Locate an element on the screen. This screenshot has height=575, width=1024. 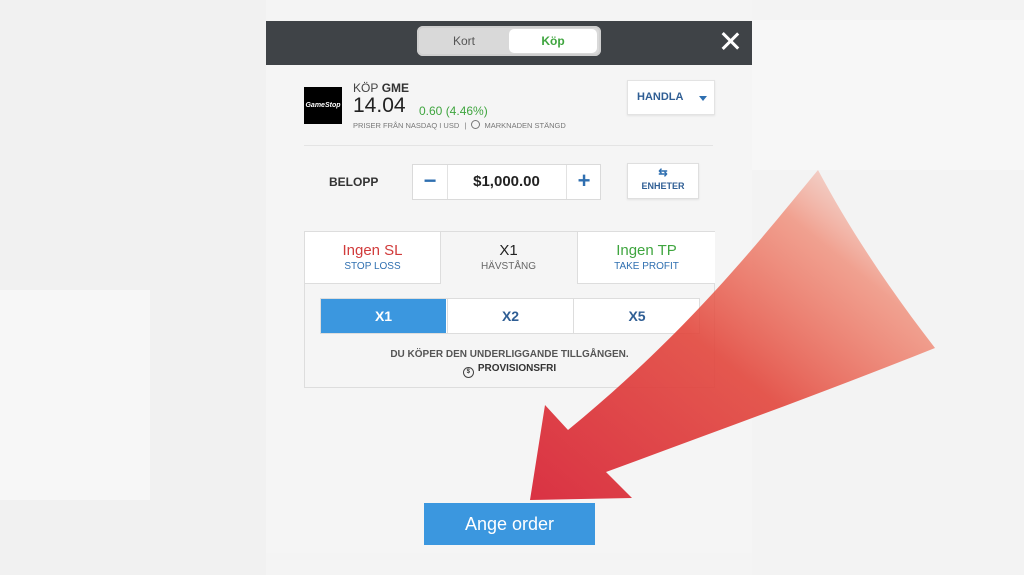
direction-toggle: Kort Köp is located at coordinates (509, 41).